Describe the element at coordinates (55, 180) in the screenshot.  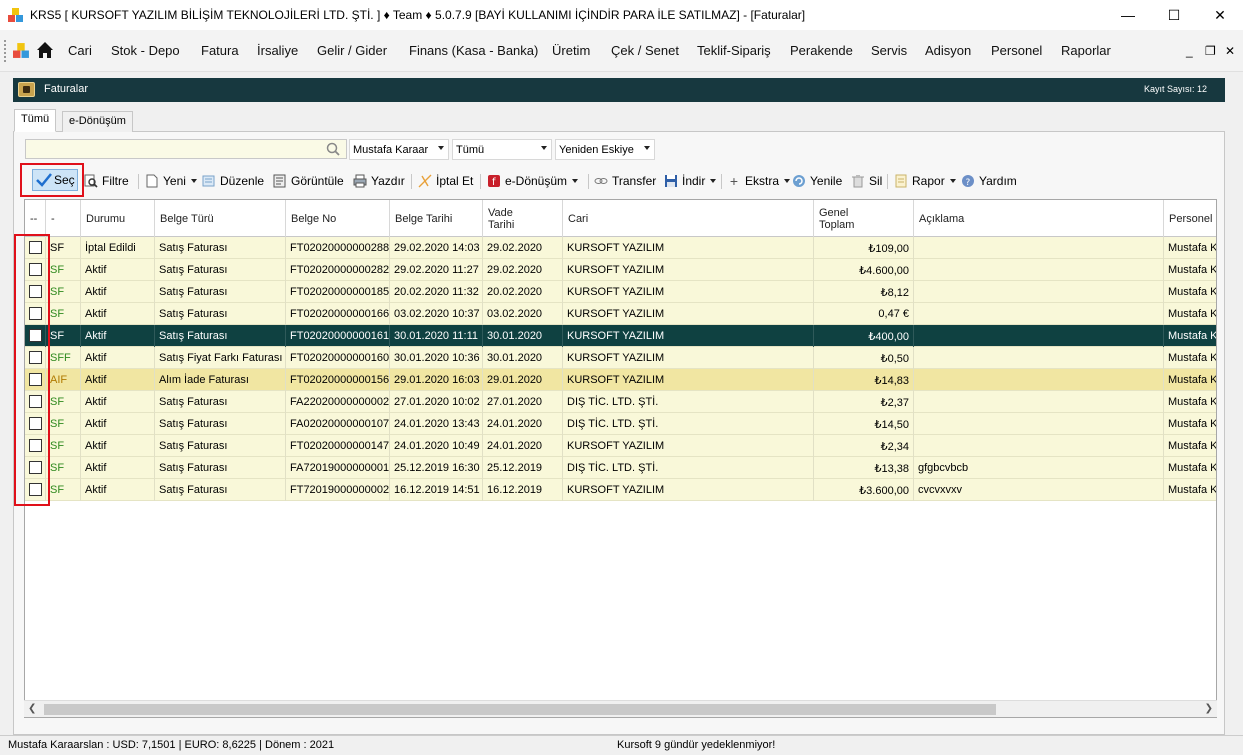
I see `select-button: Seç` at that location.